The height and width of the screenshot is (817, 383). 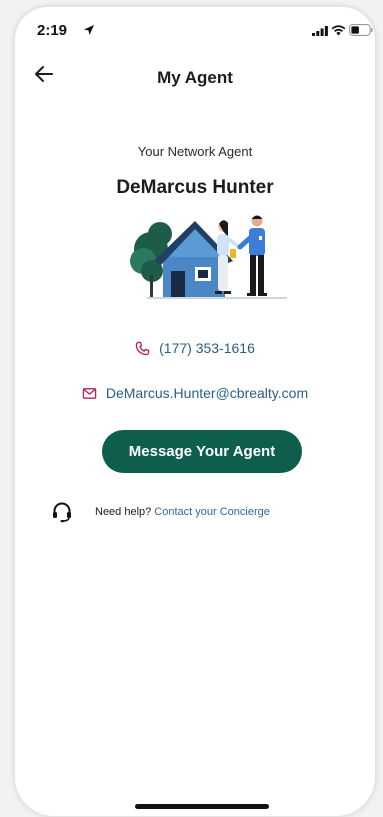 I want to click on agent-email-link: DeMarcus.Hunter@cbrealty.com, so click(x=207, y=393).